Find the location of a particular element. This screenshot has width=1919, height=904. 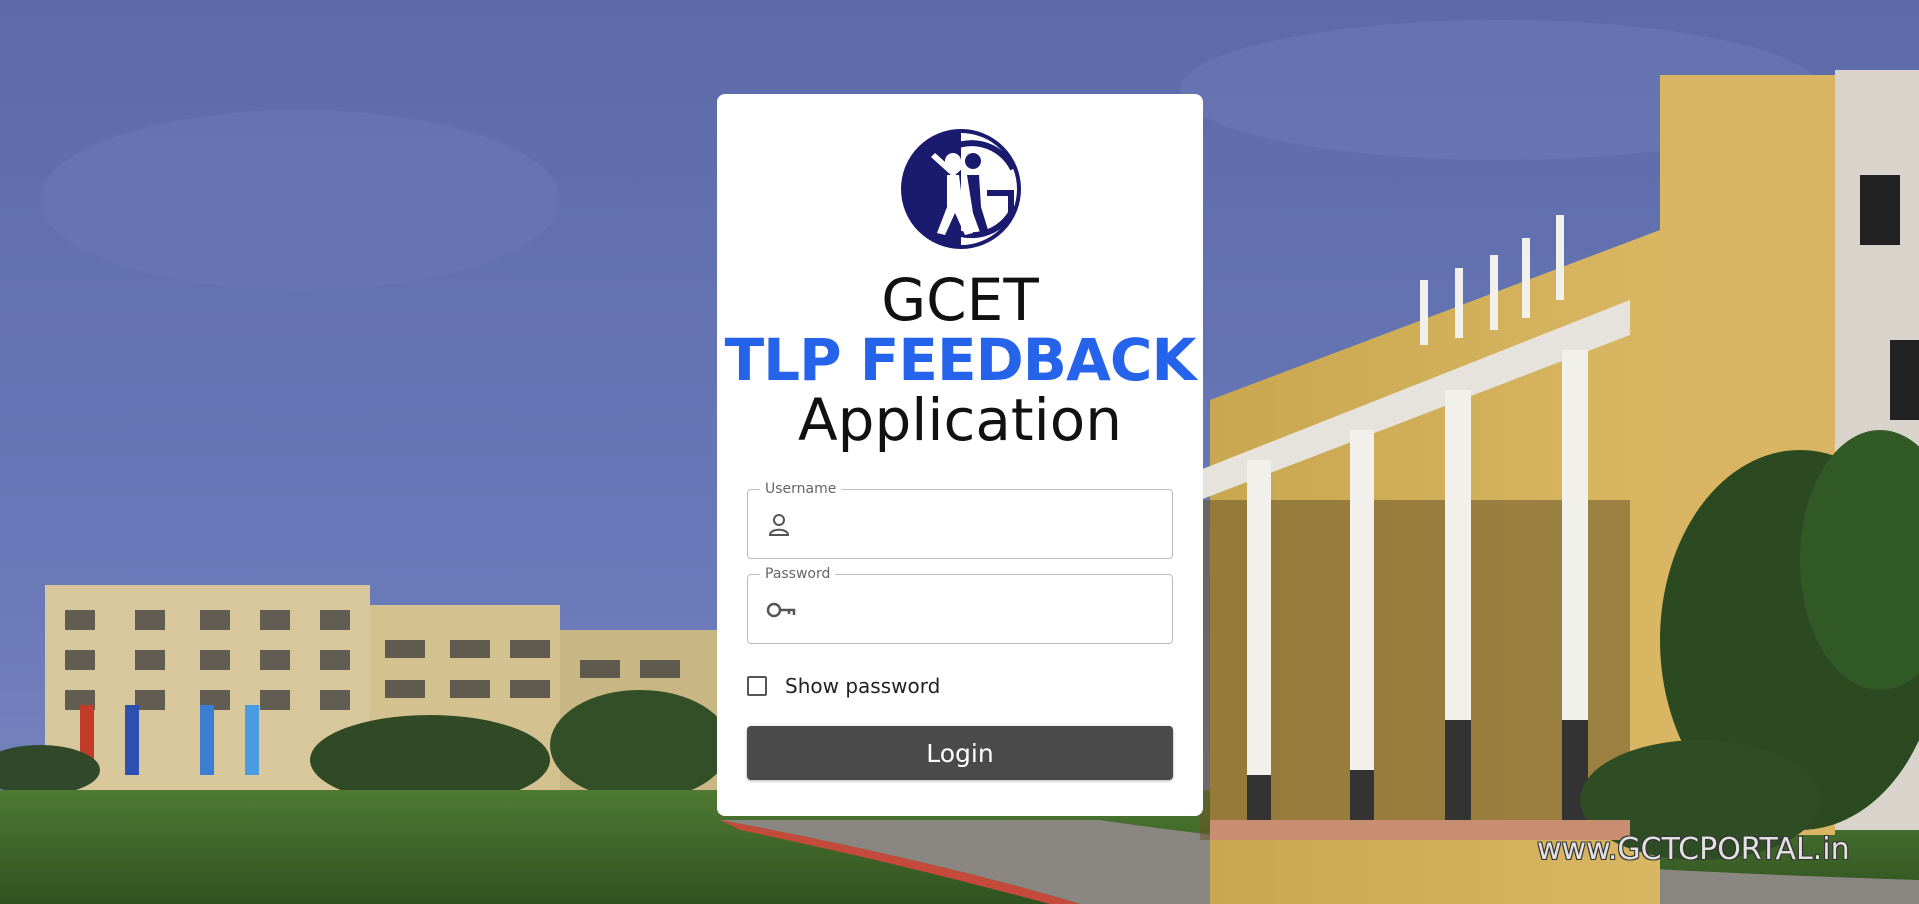

username-input is located at coordinates (985, 525).